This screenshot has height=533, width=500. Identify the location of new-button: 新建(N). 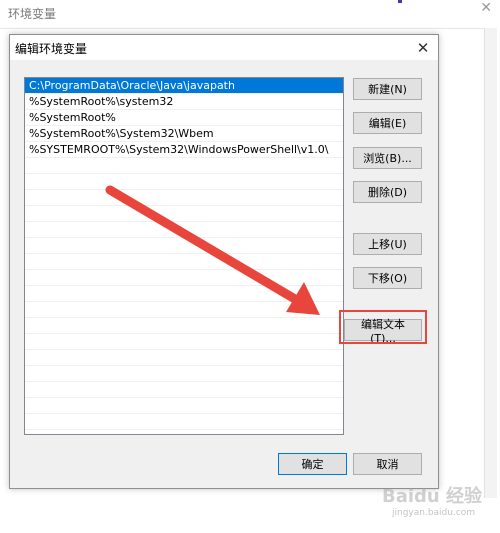
(387, 89).